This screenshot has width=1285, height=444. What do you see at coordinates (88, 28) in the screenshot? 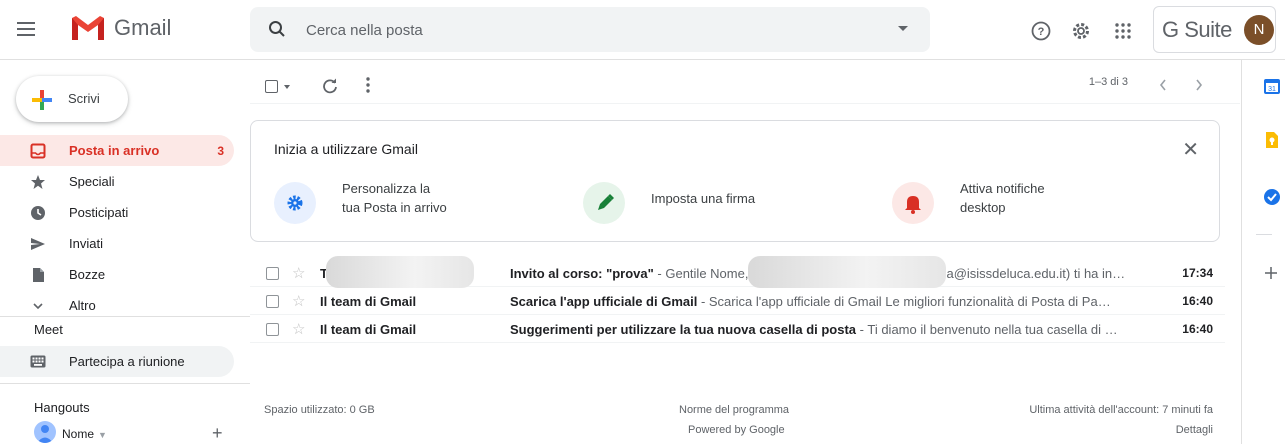
I see `gmail-m-icon` at bounding box center [88, 28].